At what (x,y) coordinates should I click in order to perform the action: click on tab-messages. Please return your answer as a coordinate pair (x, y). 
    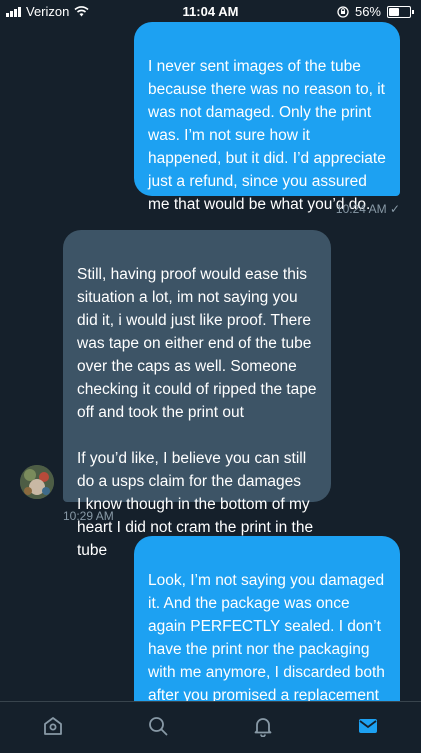
    Looking at the image, I should click on (368, 726).